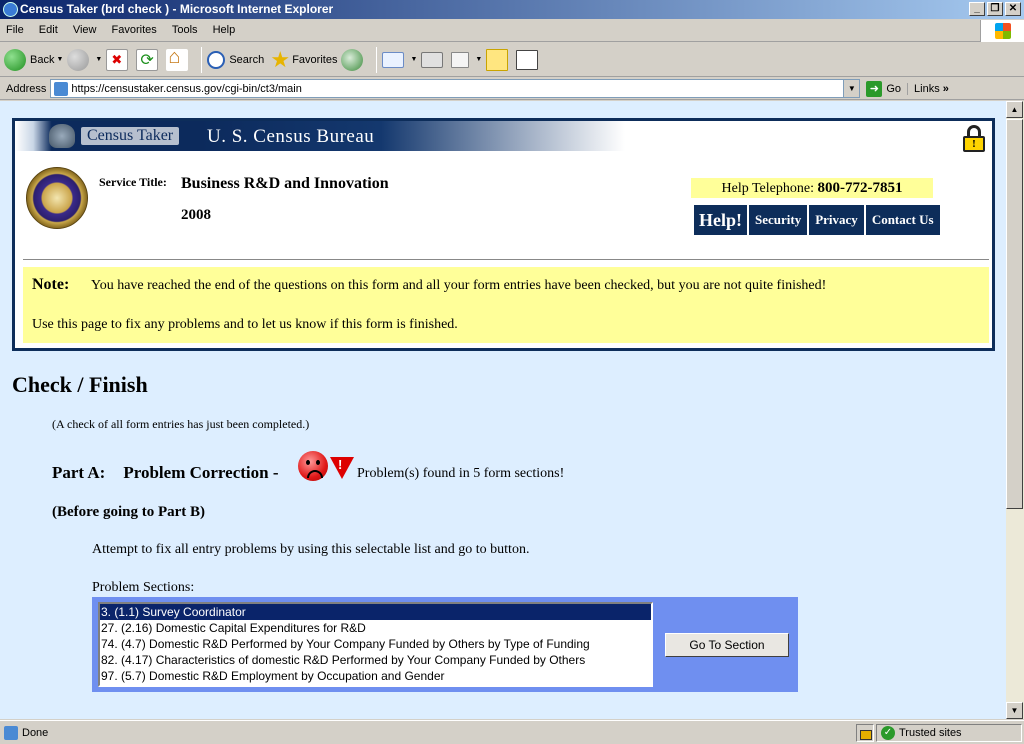 The height and width of the screenshot is (744, 1024). Describe the element at coordinates (393, 59) in the screenshot. I see `mail-icon` at that location.